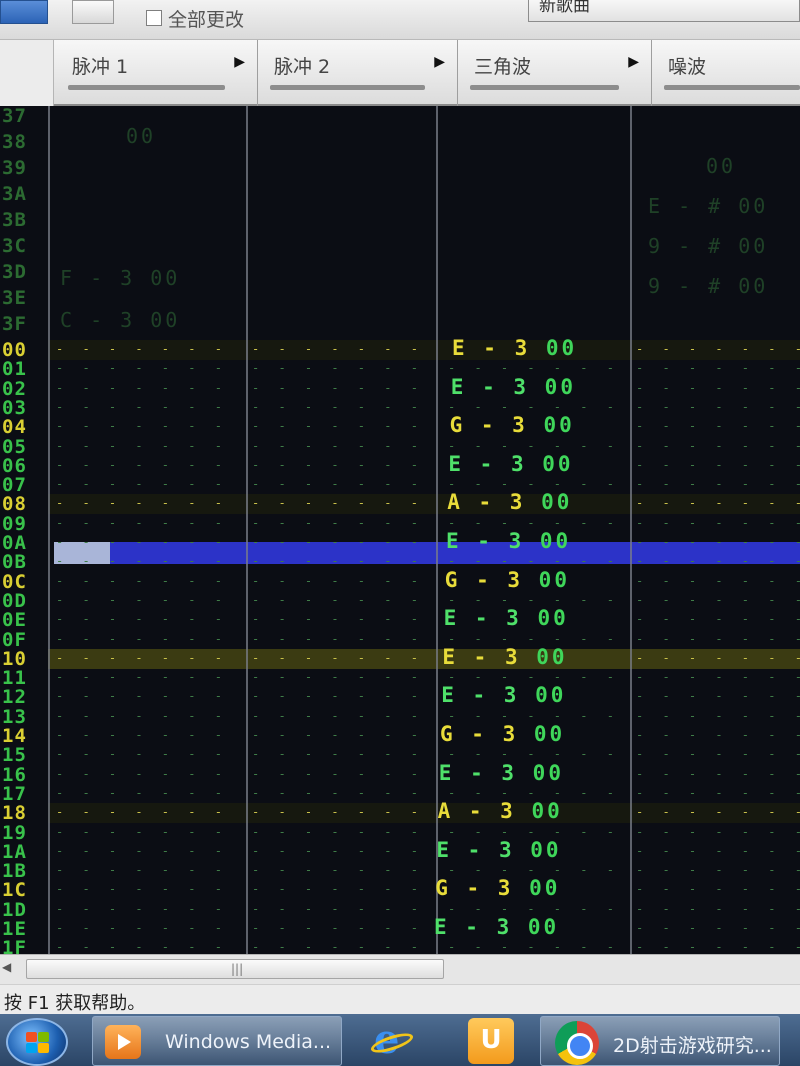 This screenshot has height=1066, width=800. I want to click on taskbar-item-ie: e, so click(396, 1041).